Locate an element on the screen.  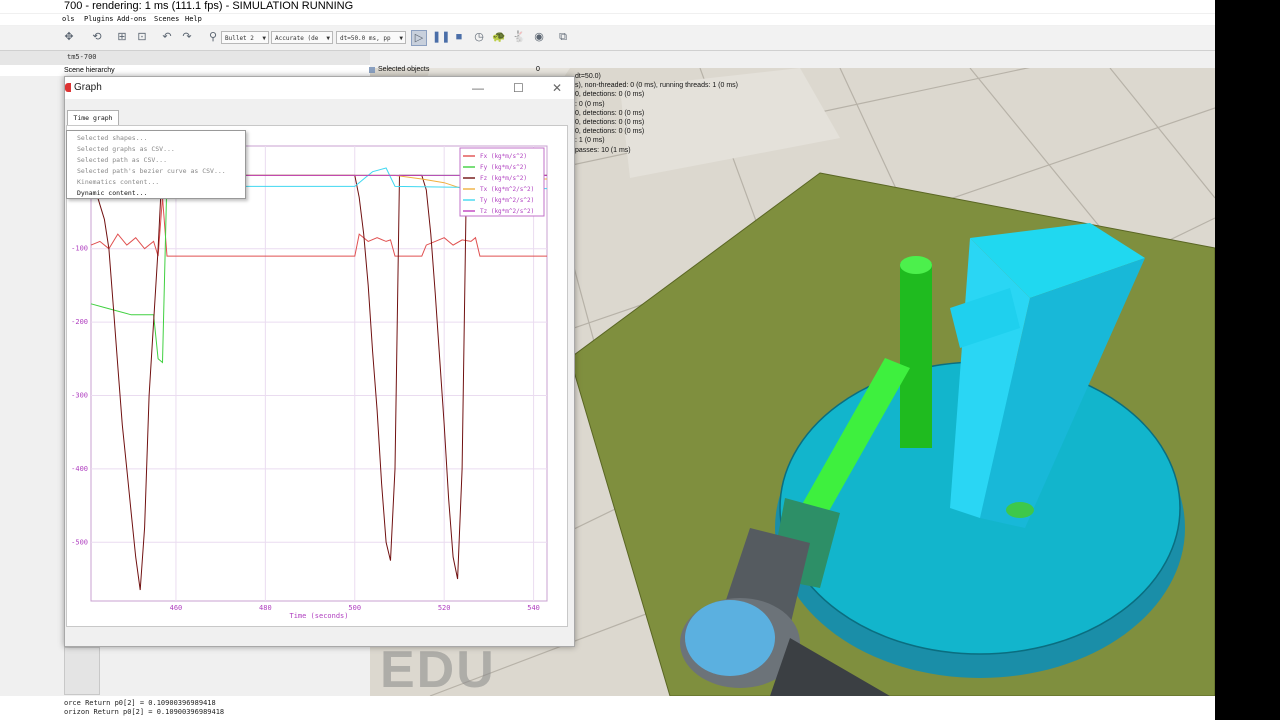
robot-joint-cap is located at coordinates (730, 638).